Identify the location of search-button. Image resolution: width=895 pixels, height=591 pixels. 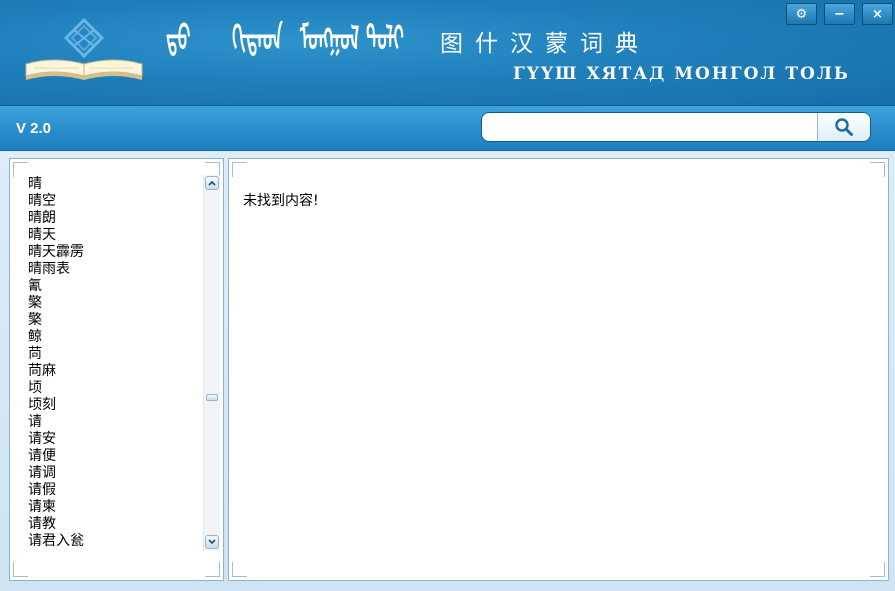
(843, 127).